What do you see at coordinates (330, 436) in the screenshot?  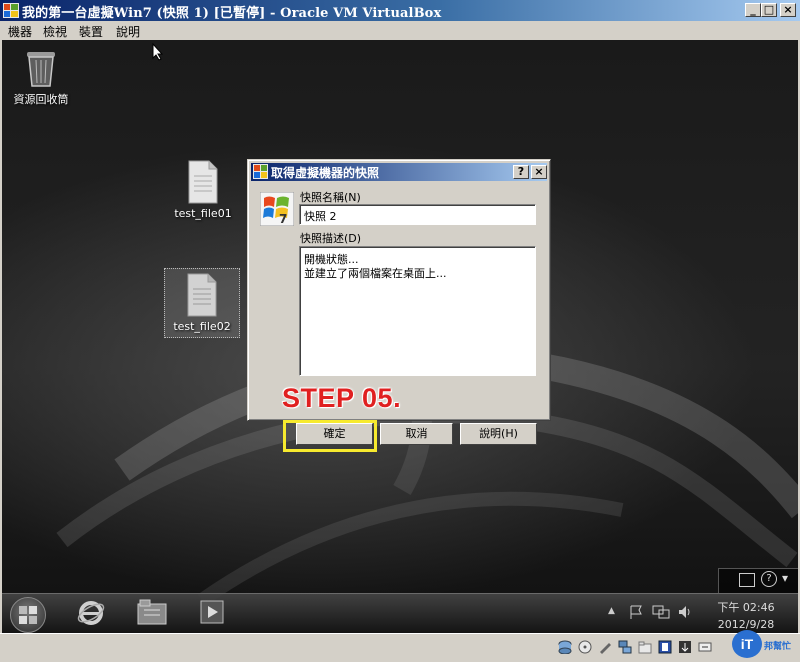 I see `ok-button-highlight` at bounding box center [330, 436].